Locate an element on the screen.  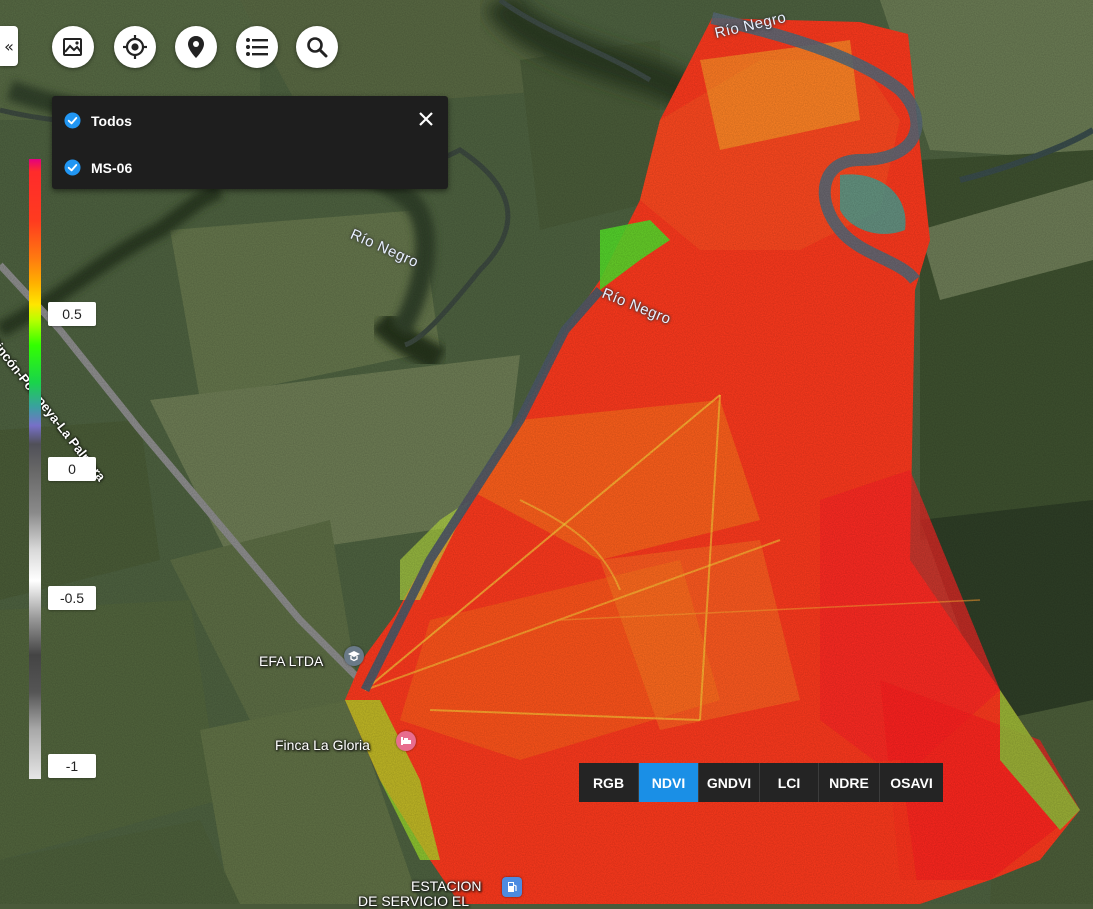
layer-item-todos: Todos is located at coordinates (98, 120).